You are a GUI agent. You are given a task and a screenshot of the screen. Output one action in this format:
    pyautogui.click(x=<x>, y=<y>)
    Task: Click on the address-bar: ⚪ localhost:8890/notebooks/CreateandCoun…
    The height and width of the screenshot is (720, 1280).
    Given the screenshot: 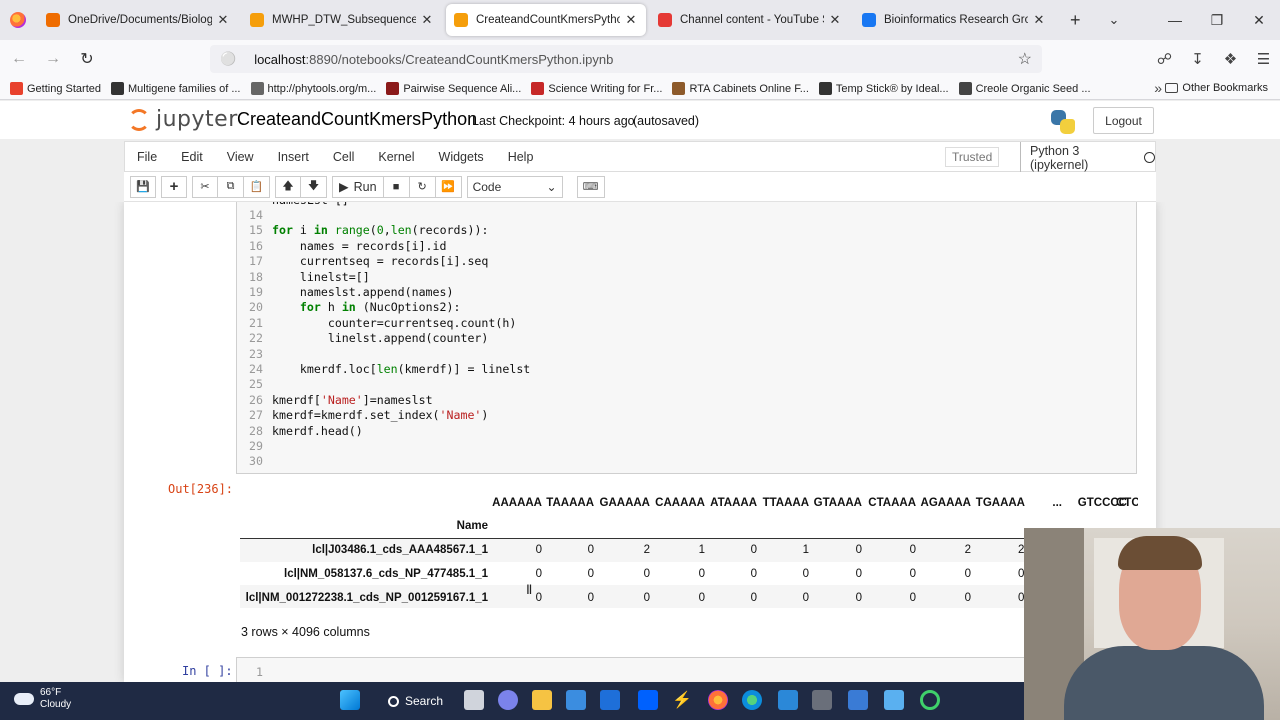 What is the action you would take?
    pyautogui.click(x=626, y=59)
    